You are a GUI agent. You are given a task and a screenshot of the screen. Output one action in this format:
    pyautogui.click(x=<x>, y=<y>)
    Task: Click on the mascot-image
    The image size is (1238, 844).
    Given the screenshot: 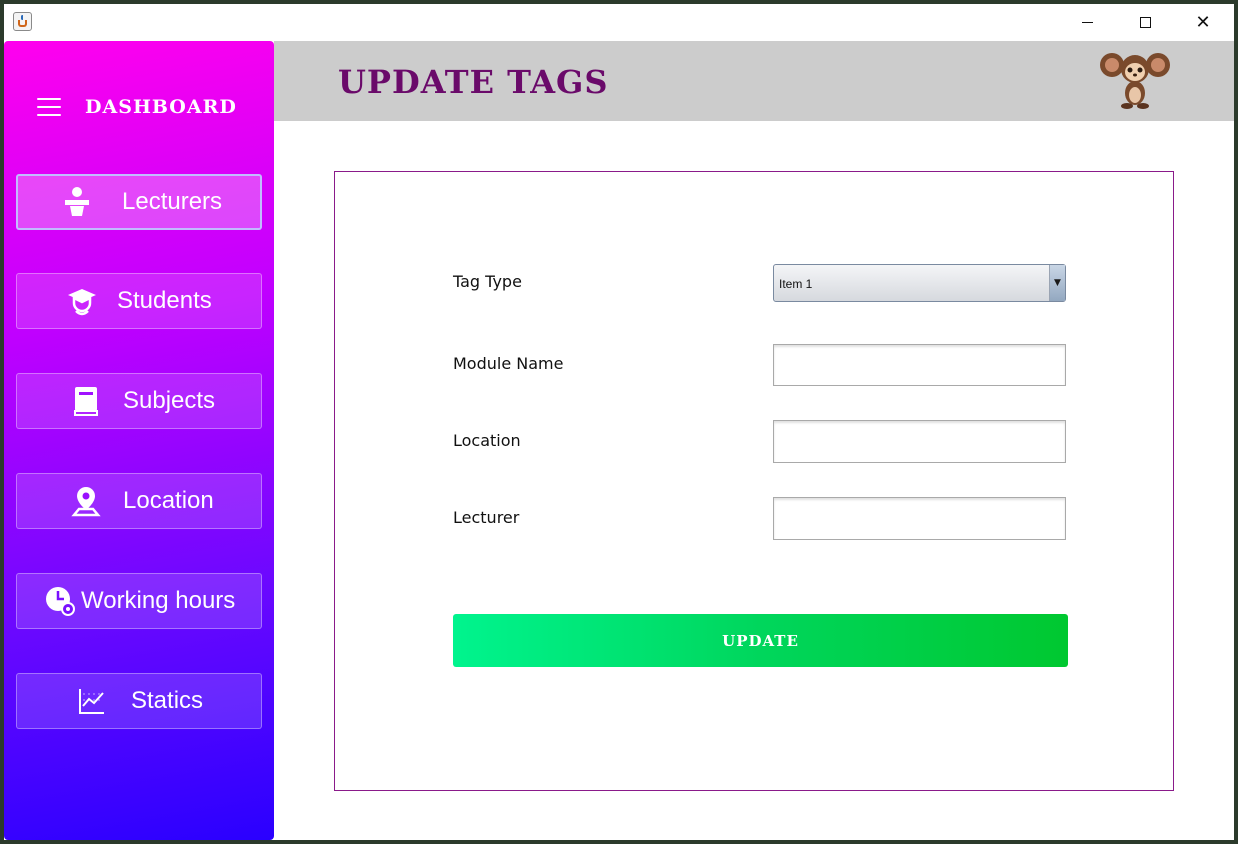 What is the action you would take?
    pyautogui.click(x=1135, y=79)
    